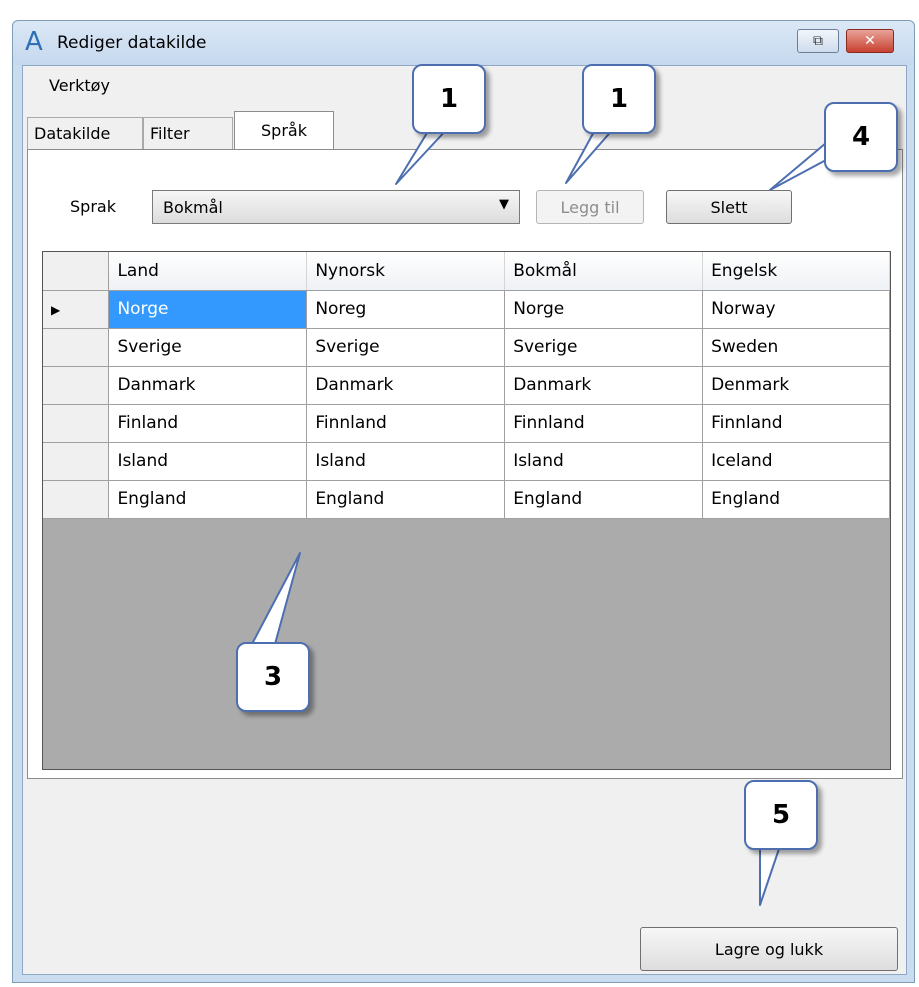 The width and height of the screenshot is (919, 987). Describe the element at coordinates (781, 815) in the screenshot. I see `callout-badge: 5` at that location.